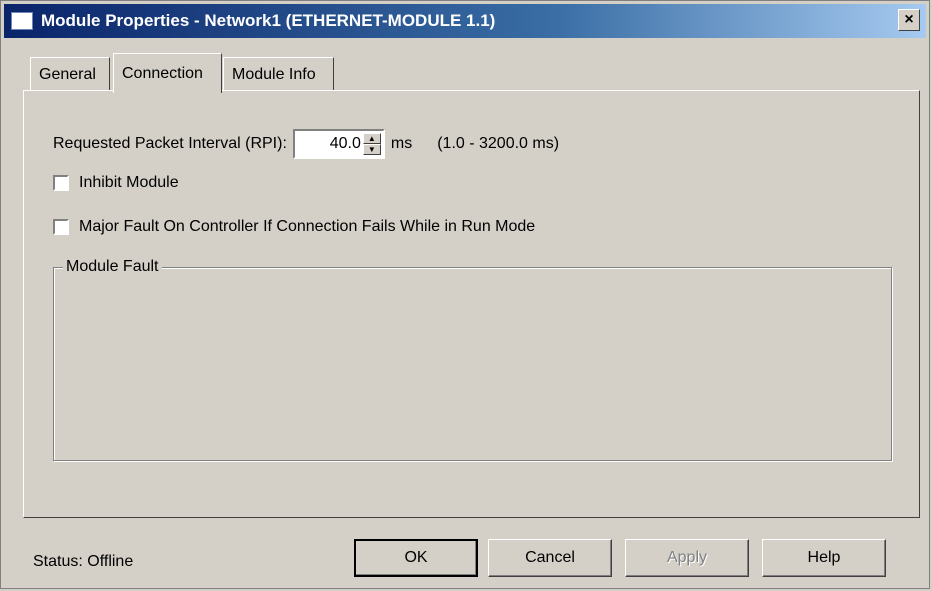 The width and height of the screenshot is (932, 591). What do you see at coordinates (129, 183) in the screenshot?
I see `inhibit-module-label: Inhibit Module` at bounding box center [129, 183].